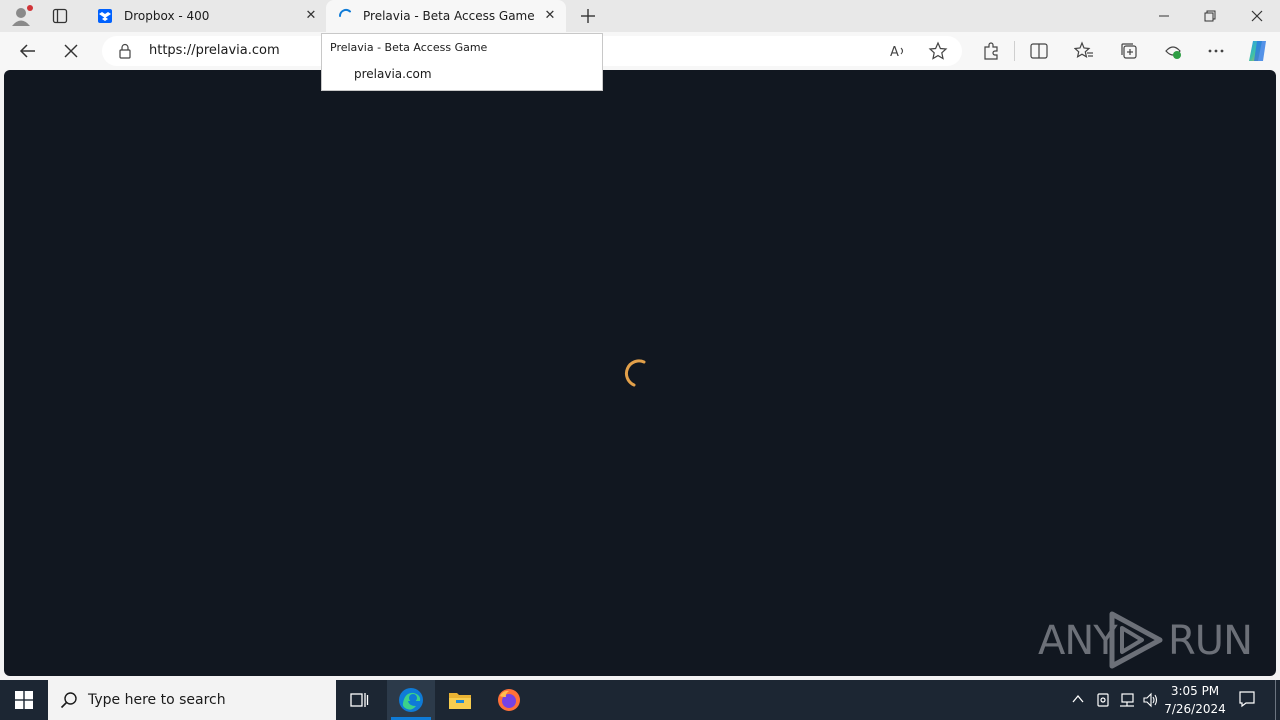 The height and width of the screenshot is (720, 1280). Describe the element at coordinates (359, 700) in the screenshot. I see `task-view-icon` at that location.